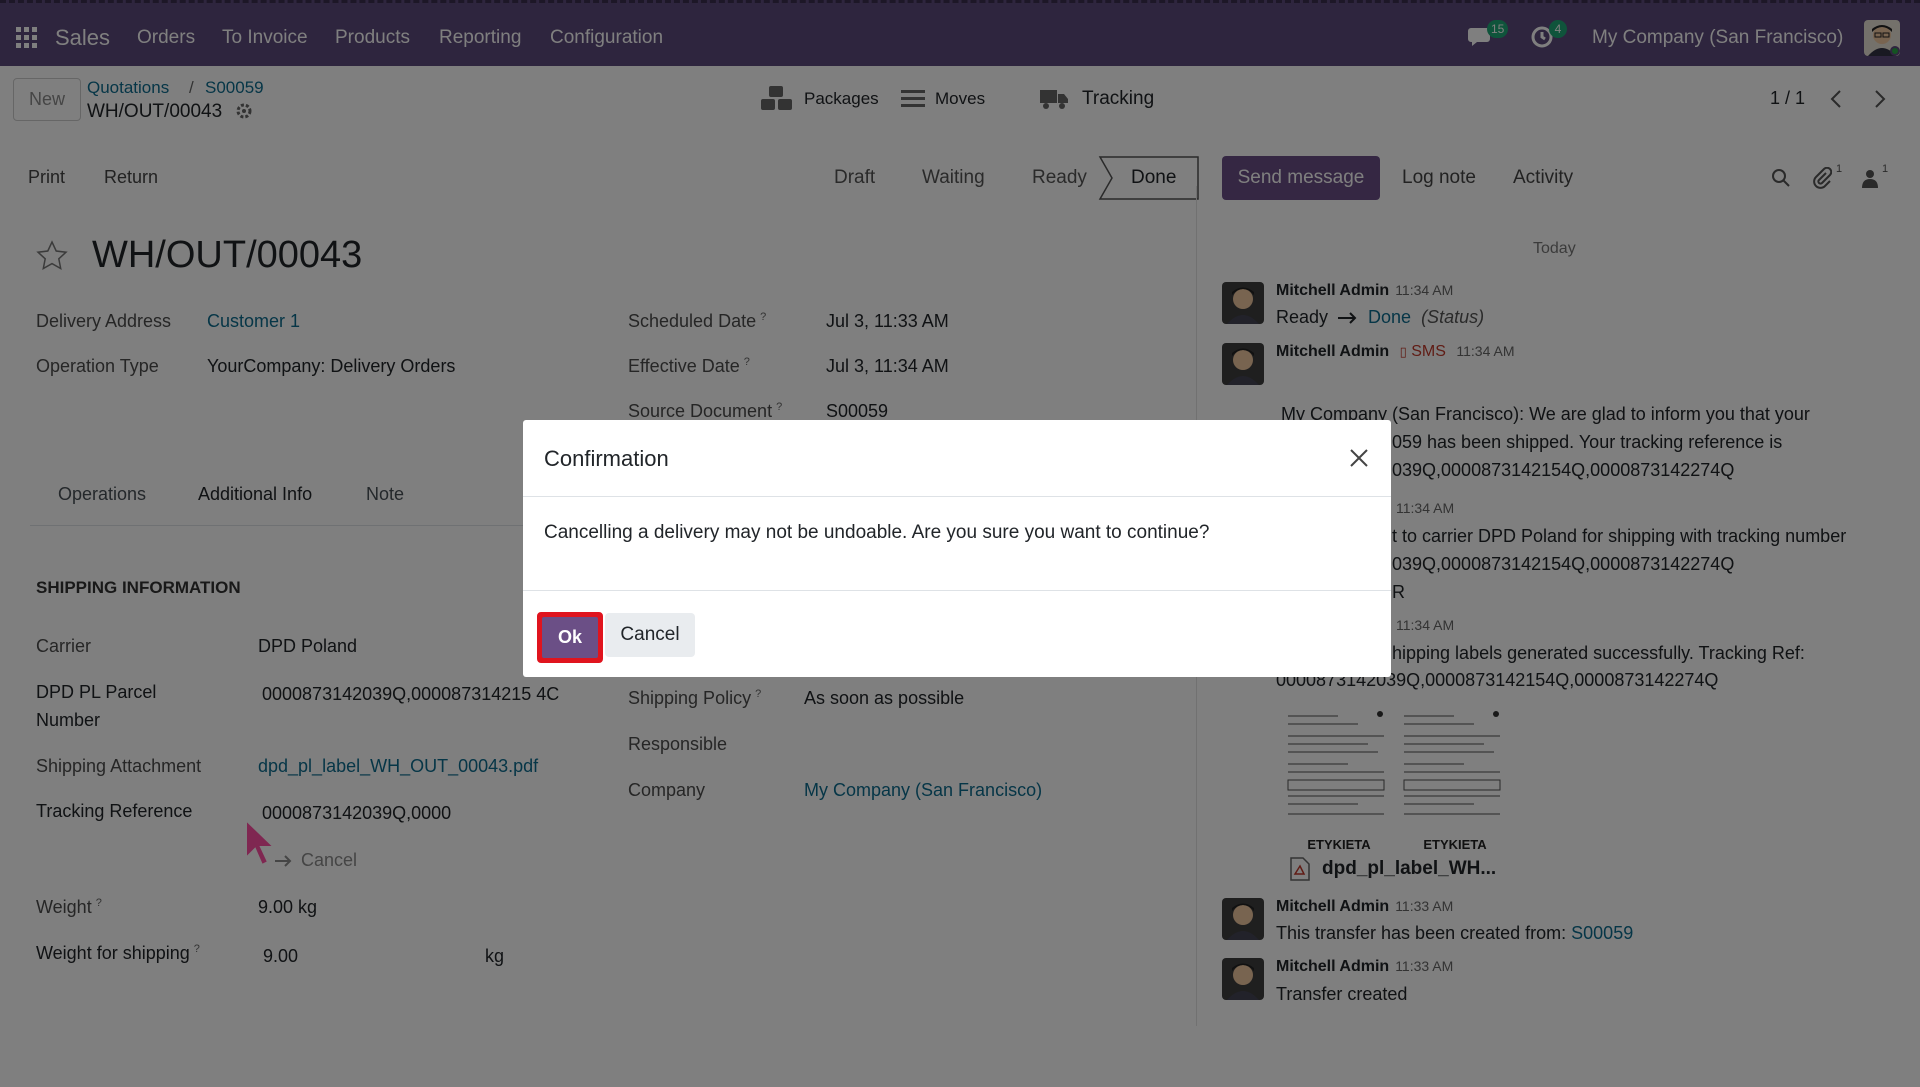 This screenshot has height=1087, width=1920. I want to click on dialog-title: Confirmation, so click(606, 458).